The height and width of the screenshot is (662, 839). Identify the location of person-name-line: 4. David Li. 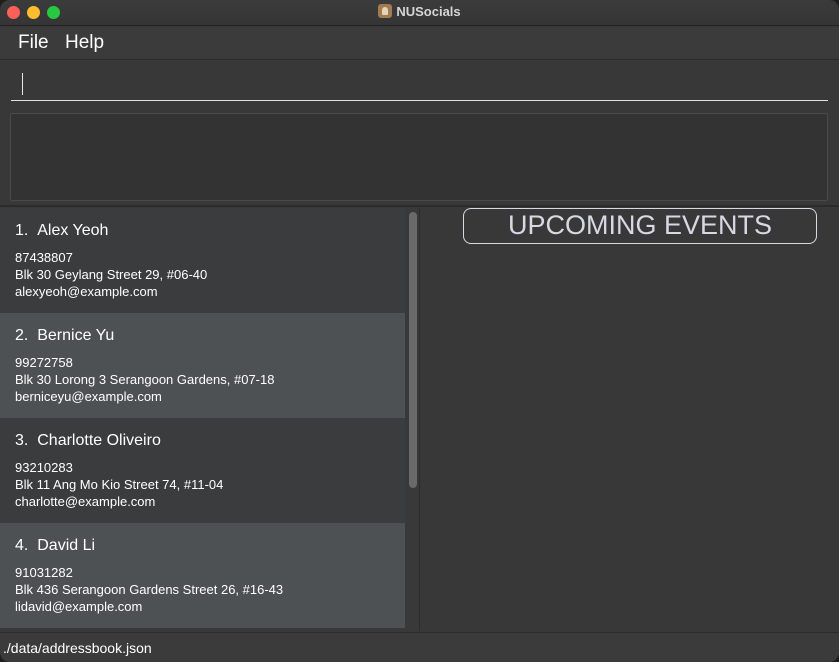
(55, 546).